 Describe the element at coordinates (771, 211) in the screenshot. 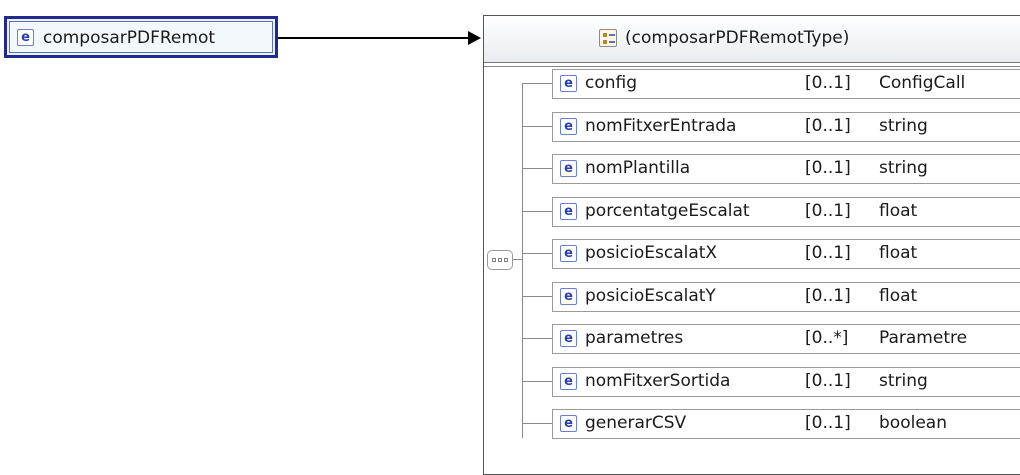

I see `child-element-row: e porcentatgeEscalat [0..1] float` at that location.